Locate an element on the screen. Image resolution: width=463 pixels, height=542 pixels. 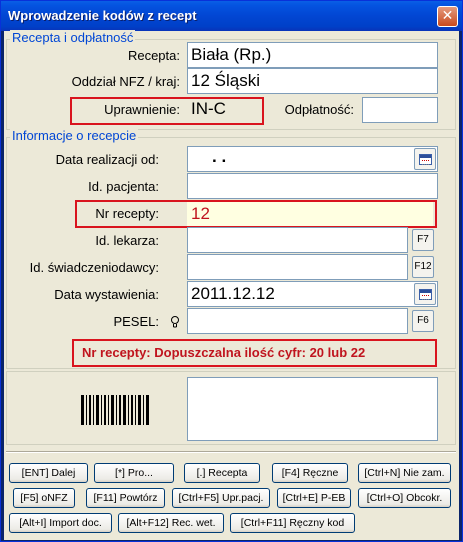
data-realizacji-label: Data realizacji od: is located at coordinates (107, 159).